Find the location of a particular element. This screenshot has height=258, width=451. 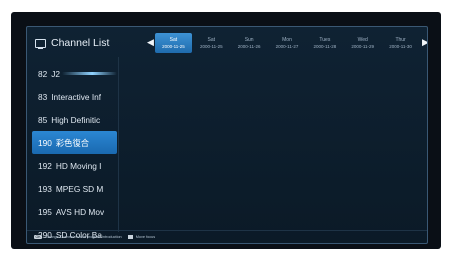

day-tab: Mon 2000-11-27 is located at coordinates (287, 43).